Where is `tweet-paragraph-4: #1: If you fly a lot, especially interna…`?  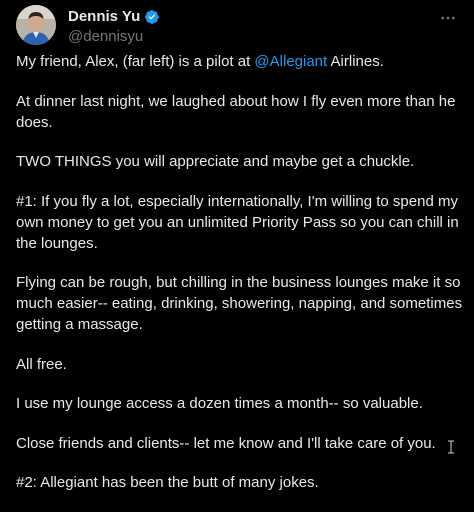
tweet-paragraph-4: #1: If you fly a lot, especially interna… is located at coordinates (237, 222).